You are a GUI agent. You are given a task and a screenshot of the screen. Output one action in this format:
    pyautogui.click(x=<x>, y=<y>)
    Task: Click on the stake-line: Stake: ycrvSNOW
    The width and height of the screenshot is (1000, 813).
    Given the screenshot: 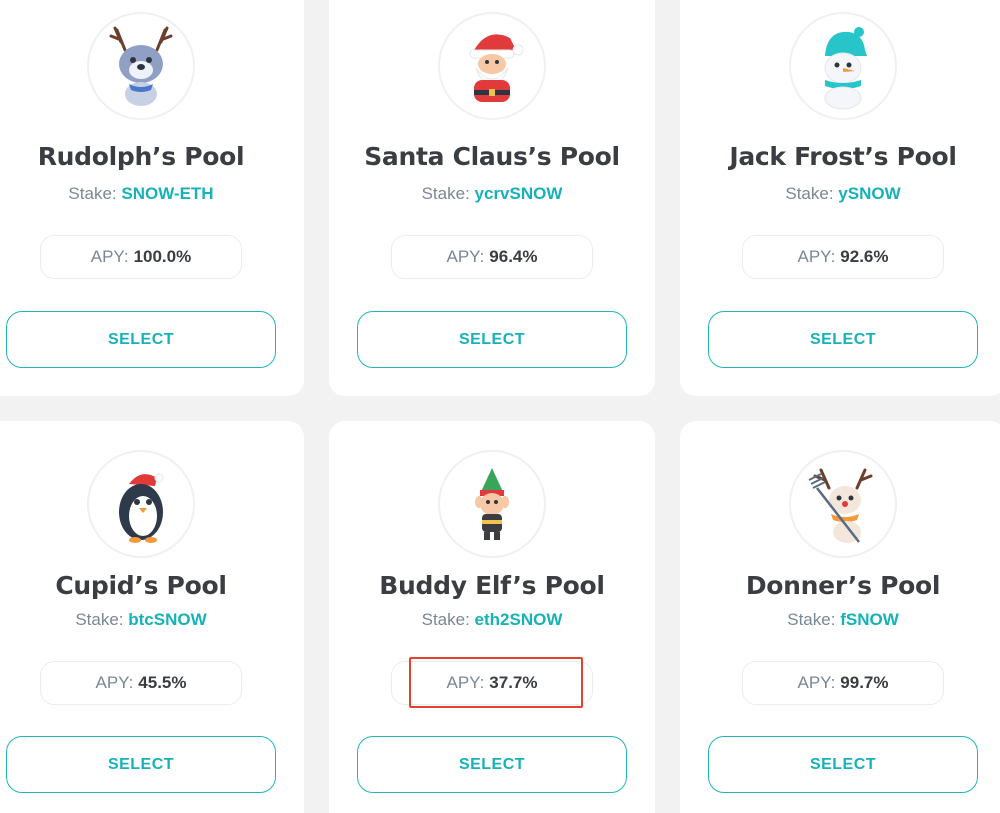 What is the action you would take?
    pyautogui.click(x=492, y=194)
    